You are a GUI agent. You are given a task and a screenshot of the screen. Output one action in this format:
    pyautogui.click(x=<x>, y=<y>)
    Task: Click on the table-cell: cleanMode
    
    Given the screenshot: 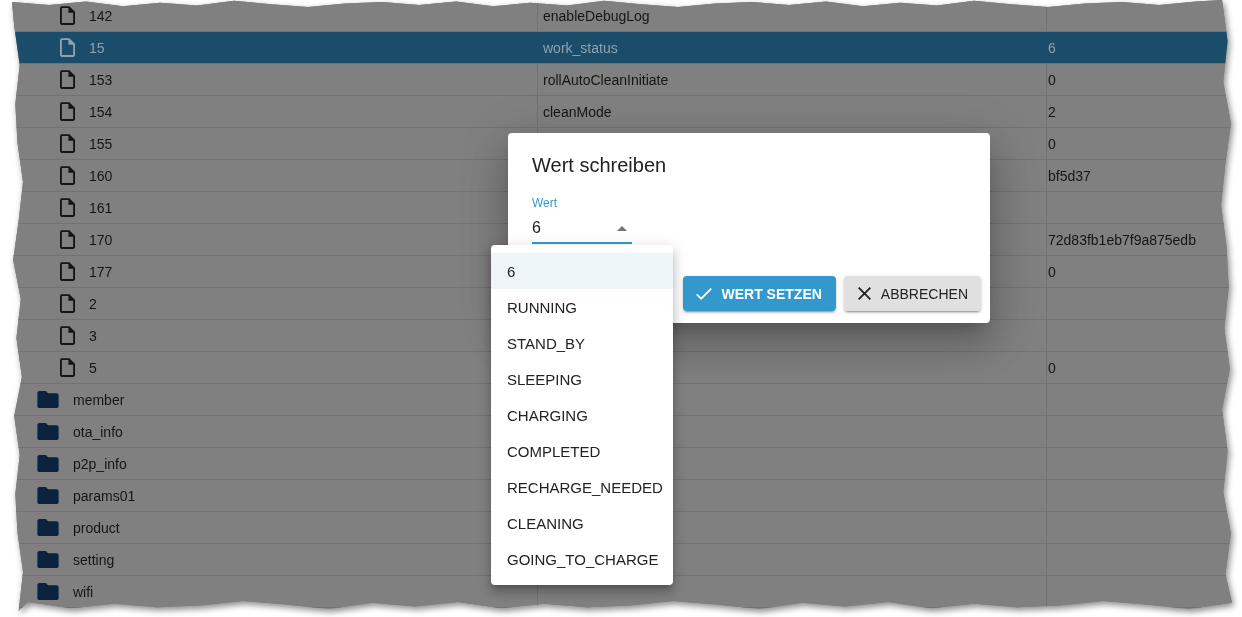 What is the action you would take?
    pyautogui.click(x=577, y=111)
    